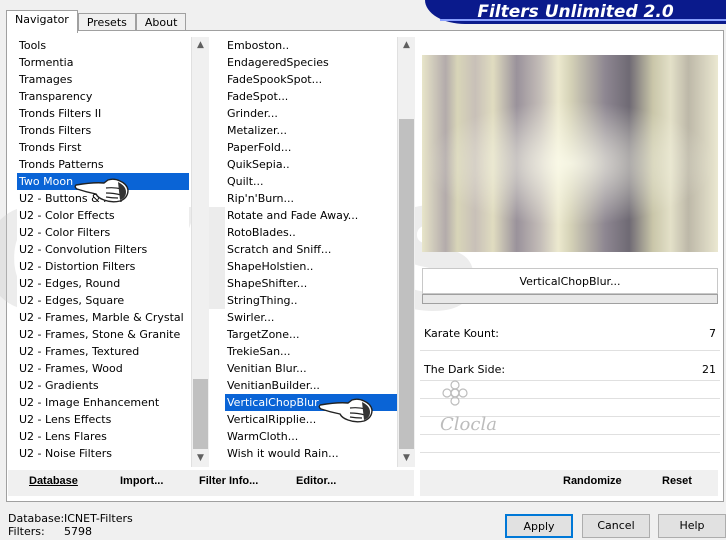  What do you see at coordinates (455, 393) in the screenshot?
I see `flower-icon` at bounding box center [455, 393].